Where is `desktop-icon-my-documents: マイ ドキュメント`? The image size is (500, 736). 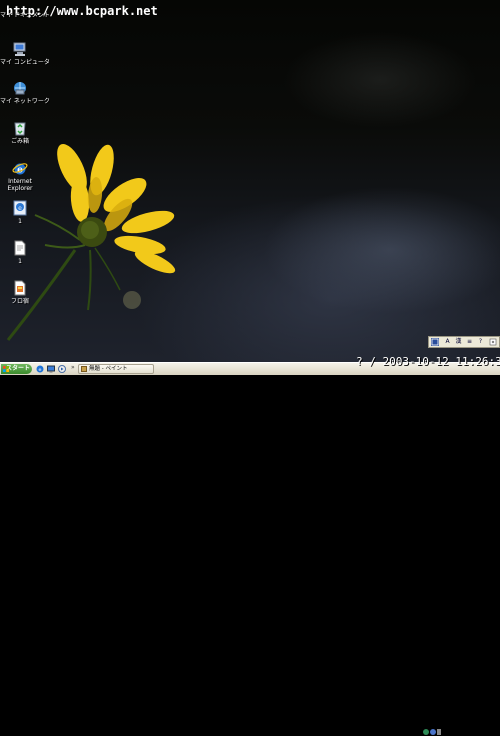 desktop-icon-my-documents: マイ ドキュメント is located at coordinates (25, 11).